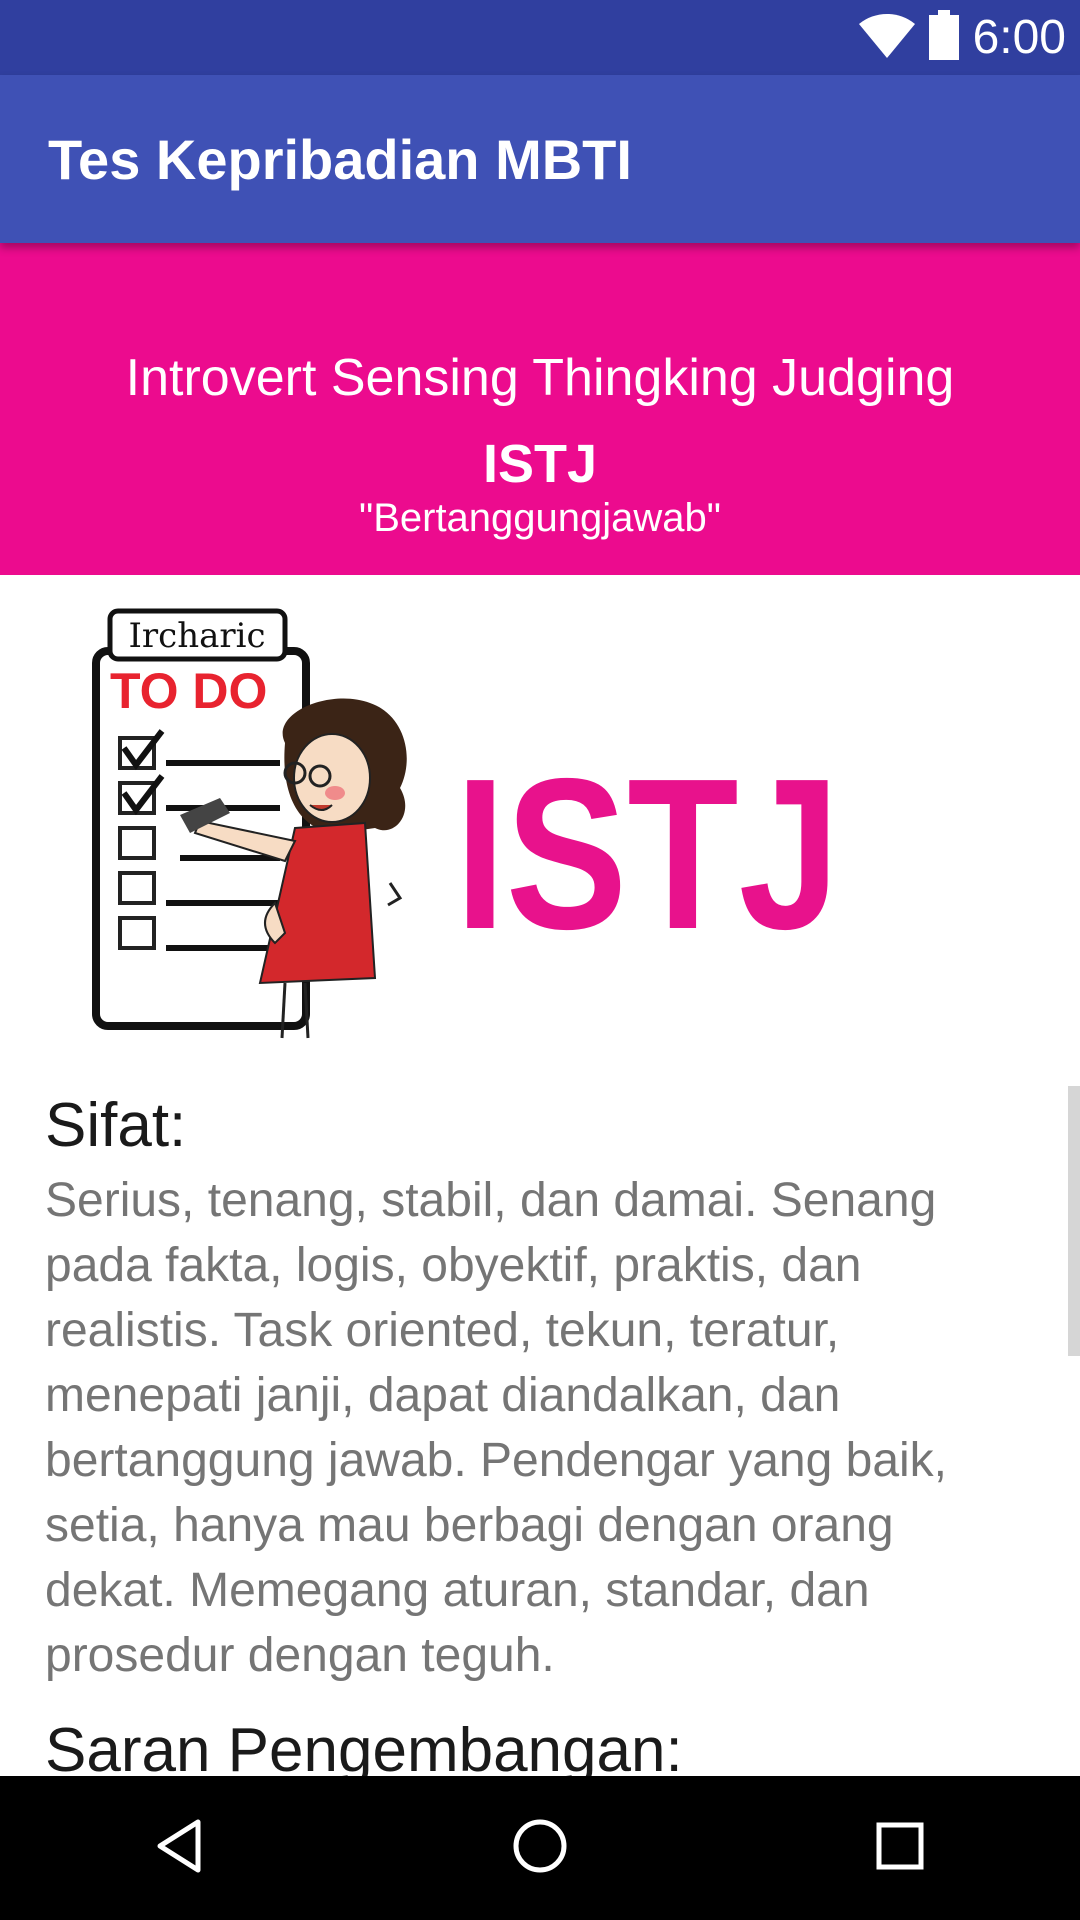  What do you see at coordinates (962, 37) in the screenshot?
I see `status-icons: 6:00` at bounding box center [962, 37].